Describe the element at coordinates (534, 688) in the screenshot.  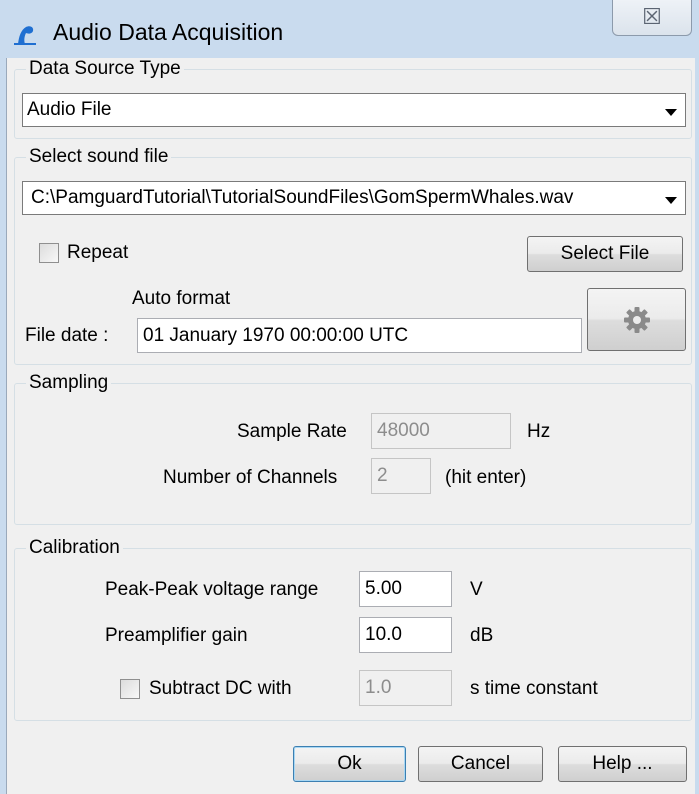
I see `dc-time-constant-unit: s time constant` at that location.